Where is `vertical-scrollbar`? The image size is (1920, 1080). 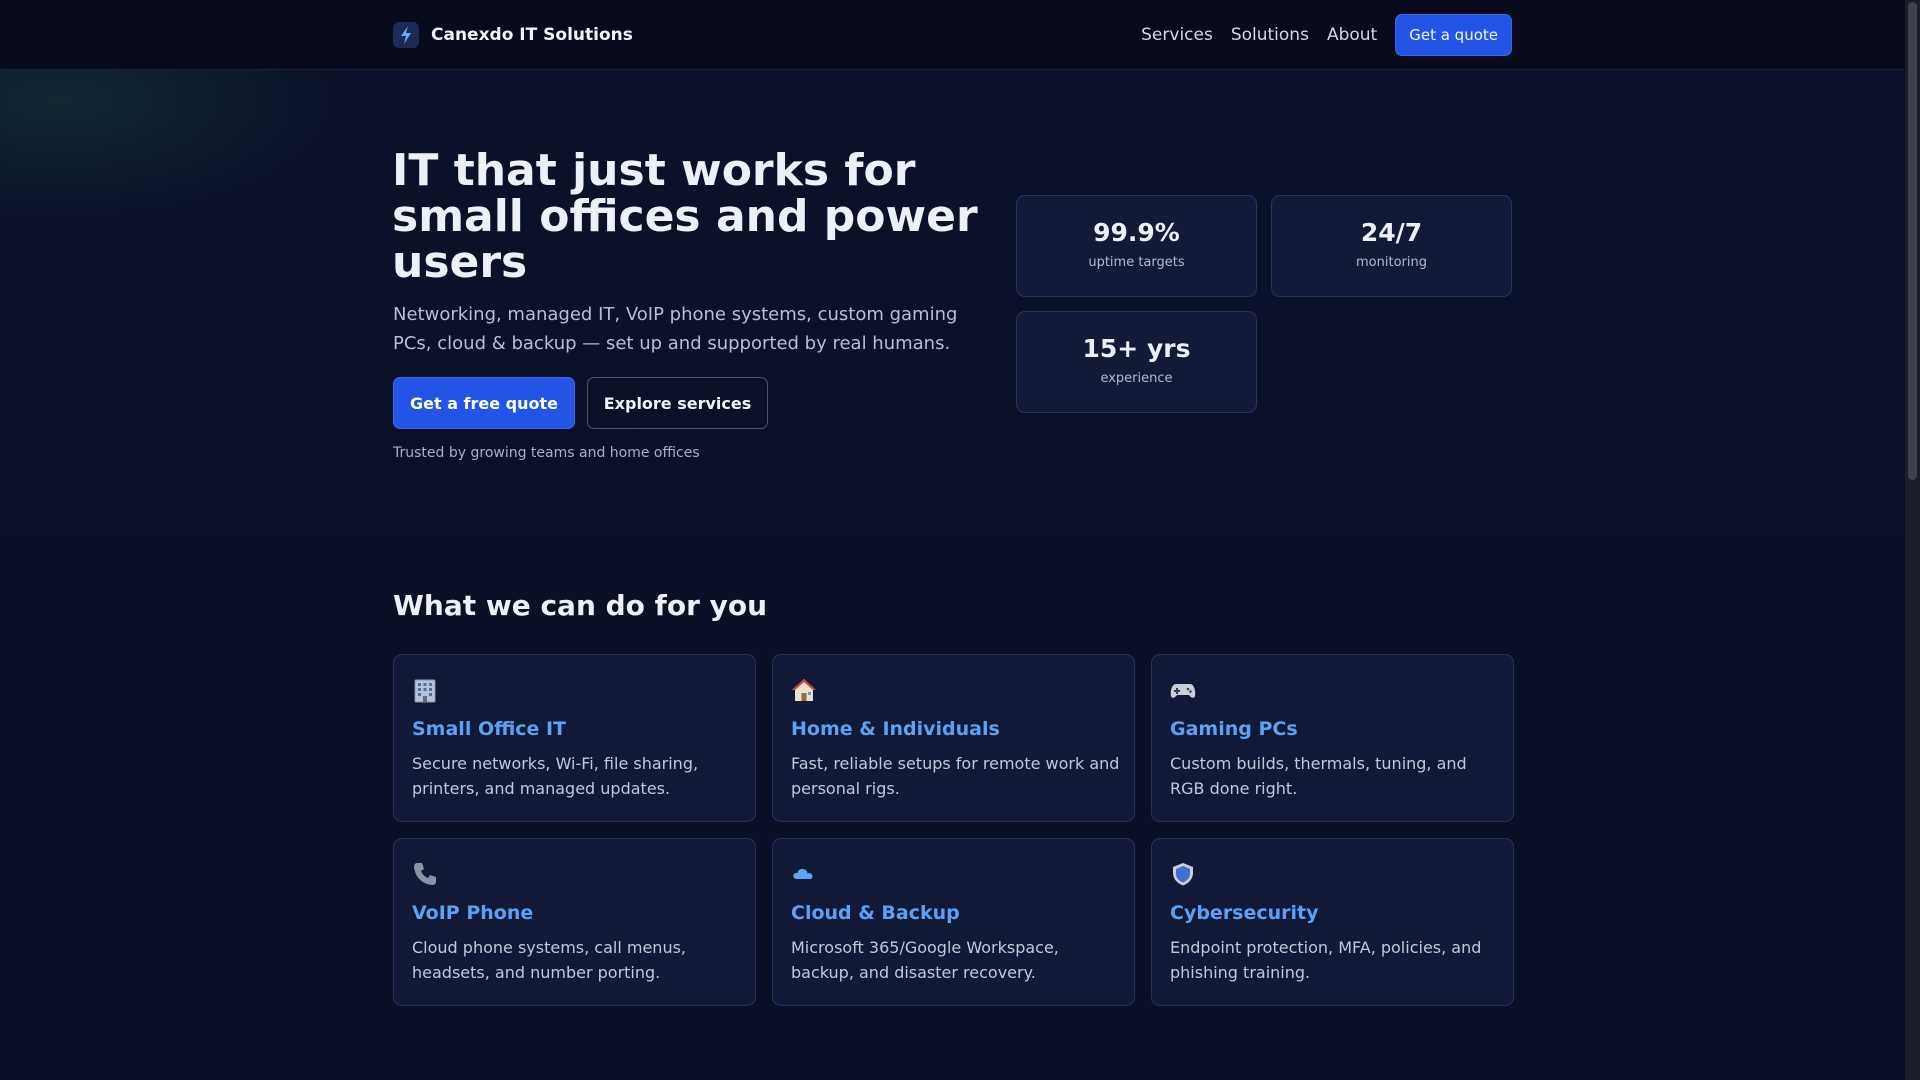 vertical-scrollbar is located at coordinates (1912, 540).